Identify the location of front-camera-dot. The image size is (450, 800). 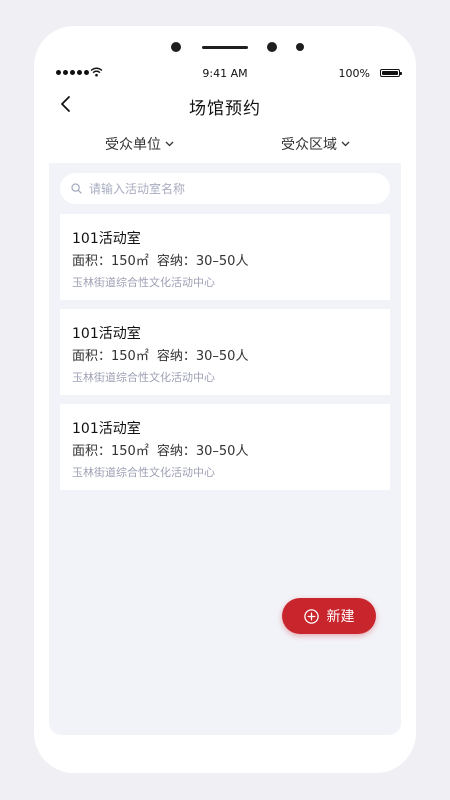
(176, 47).